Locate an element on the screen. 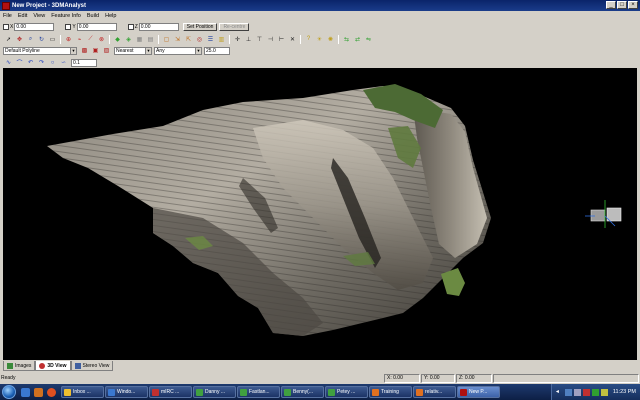  chat-icon is located at coordinates (595, 392).